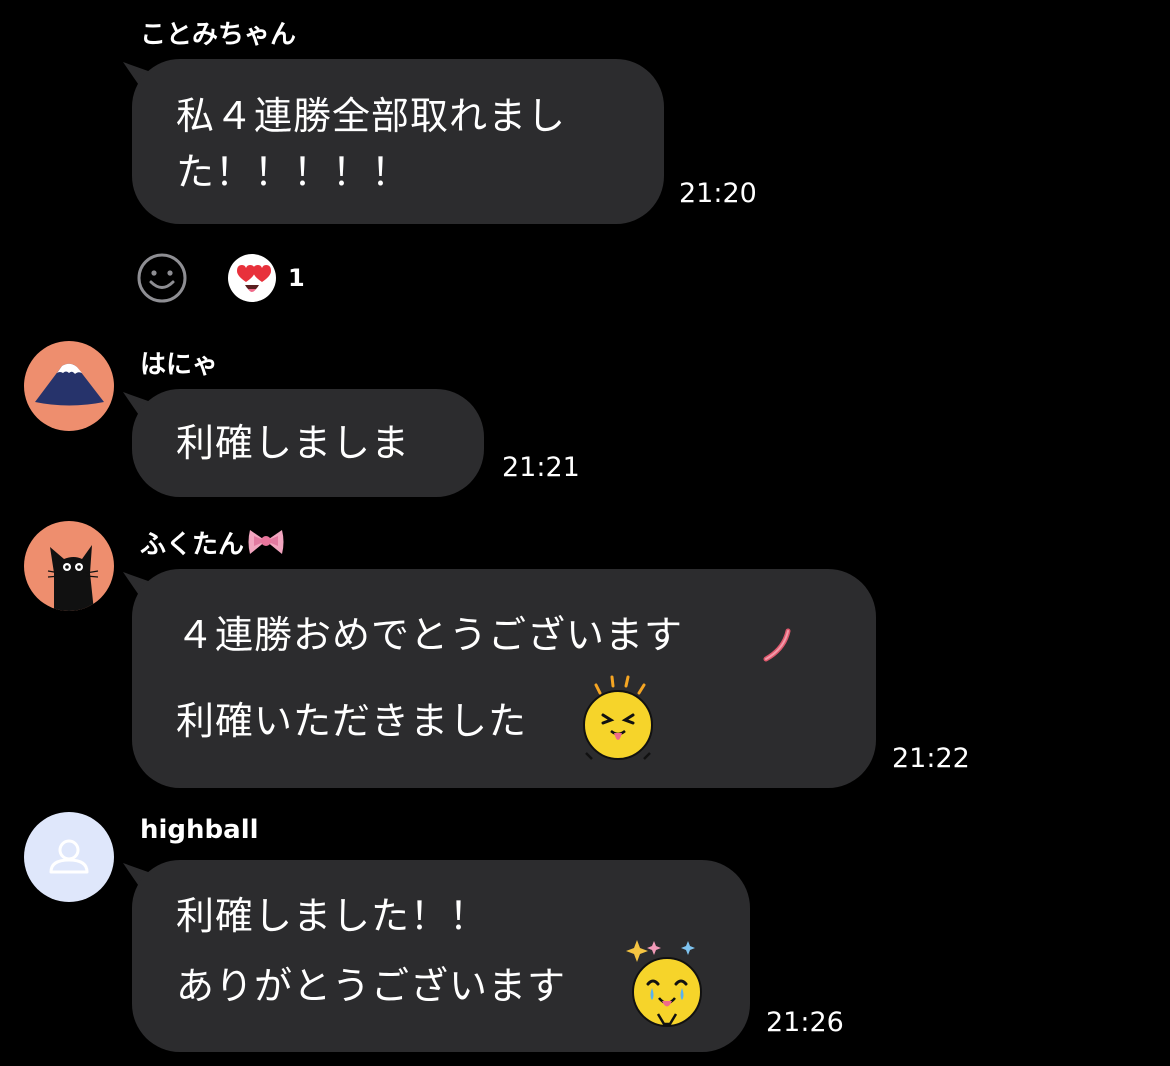 The image size is (1170, 1066). I want to click on message-text: た！！！！！, so click(293, 172).